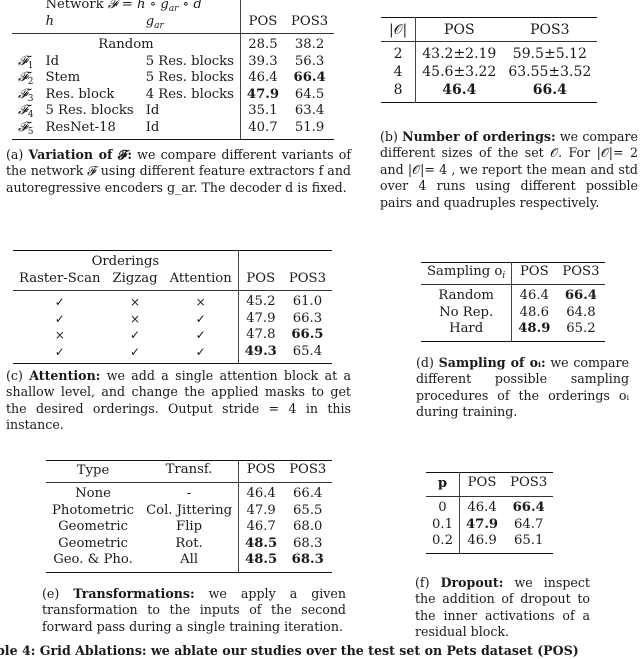 The width and height of the screenshot is (640, 659). I want to click on table-row: Geo. & Pho. All 48.5 68.3, so click(189, 562).